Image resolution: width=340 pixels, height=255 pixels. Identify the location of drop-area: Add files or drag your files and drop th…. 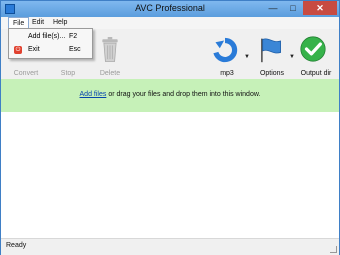
(170, 95).